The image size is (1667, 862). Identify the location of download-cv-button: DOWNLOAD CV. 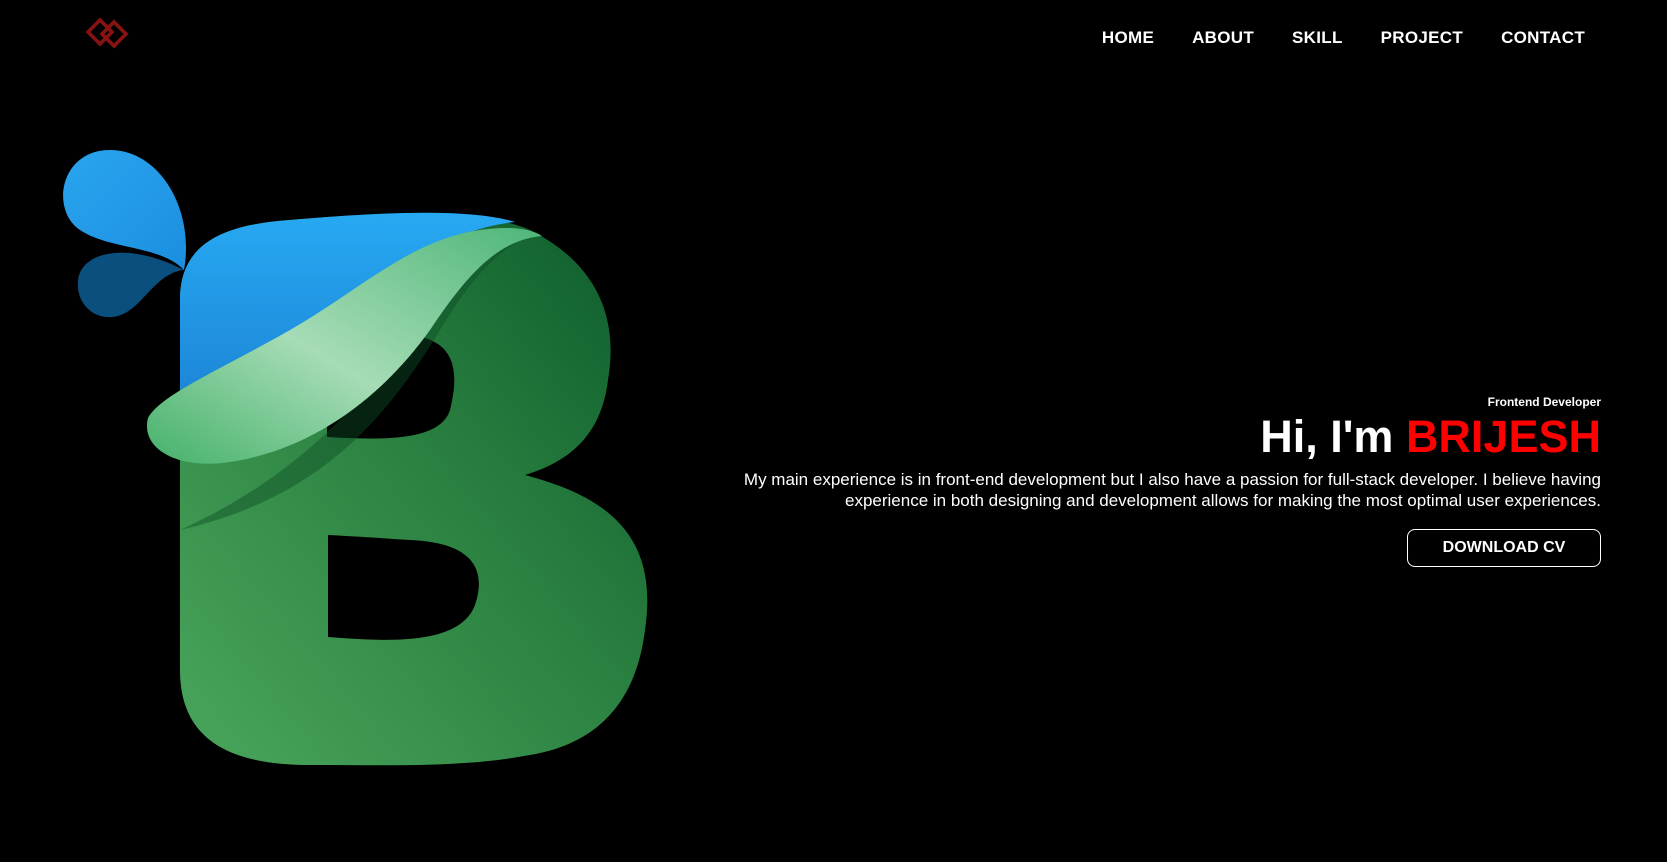
(1504, 548).